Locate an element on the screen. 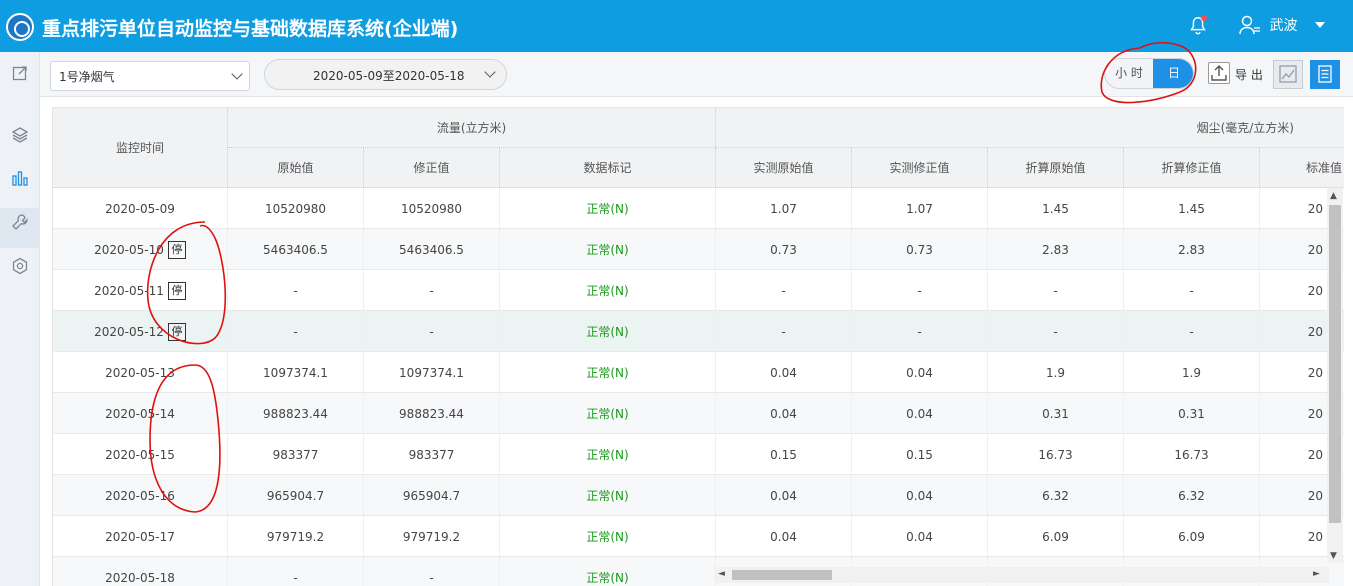  header-col: 折算原始值 is located at coordinates (1056, 168).